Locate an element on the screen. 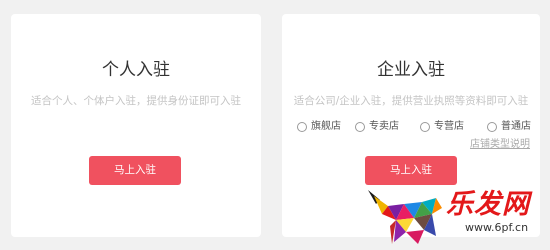 The image size is (550, 250). store-type-label: 专卖店 is located at coordinates (384, 126).